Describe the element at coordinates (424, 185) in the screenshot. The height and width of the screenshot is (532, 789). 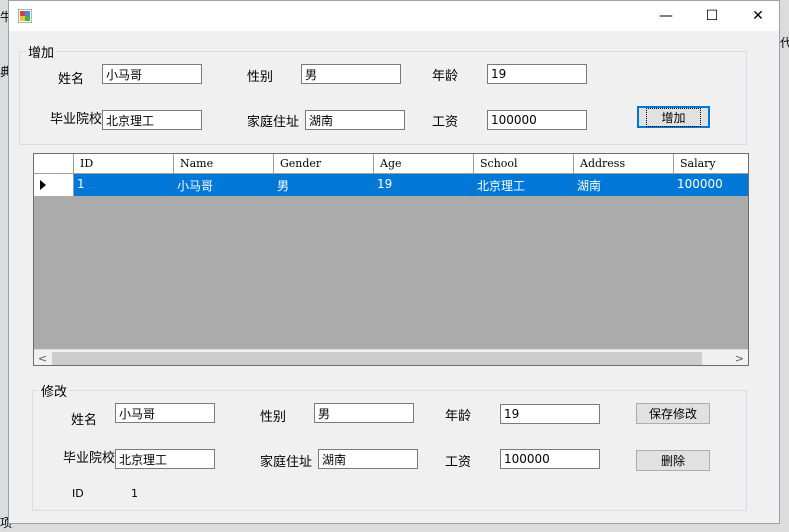
I see `cell-age: 19` at that location.